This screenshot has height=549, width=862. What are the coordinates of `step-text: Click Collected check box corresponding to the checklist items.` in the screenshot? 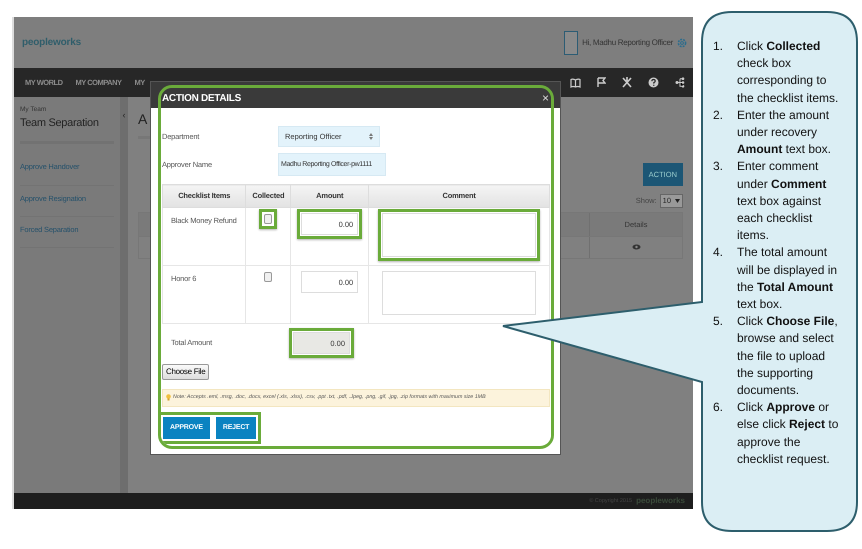 It's located at (788, 72).